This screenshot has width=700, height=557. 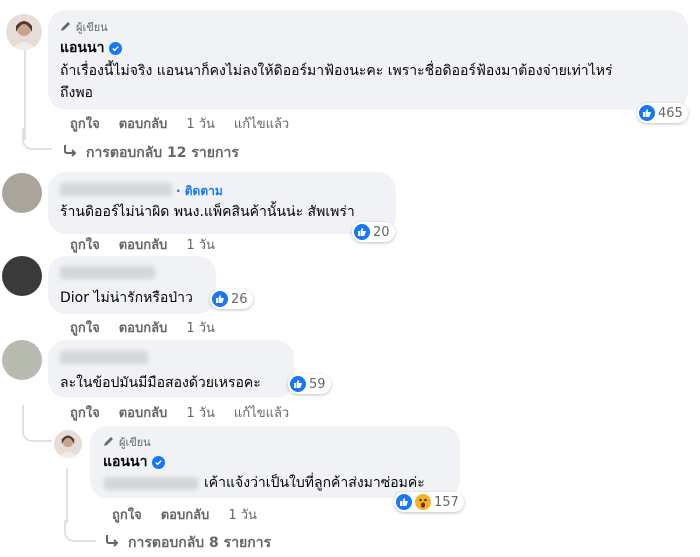 I want to click on comment-text: เค้าแจ้งว่าเป็นใบที่ลูกค้าส่งมาซ่อมค่ะ, so click(x=314, y=483).